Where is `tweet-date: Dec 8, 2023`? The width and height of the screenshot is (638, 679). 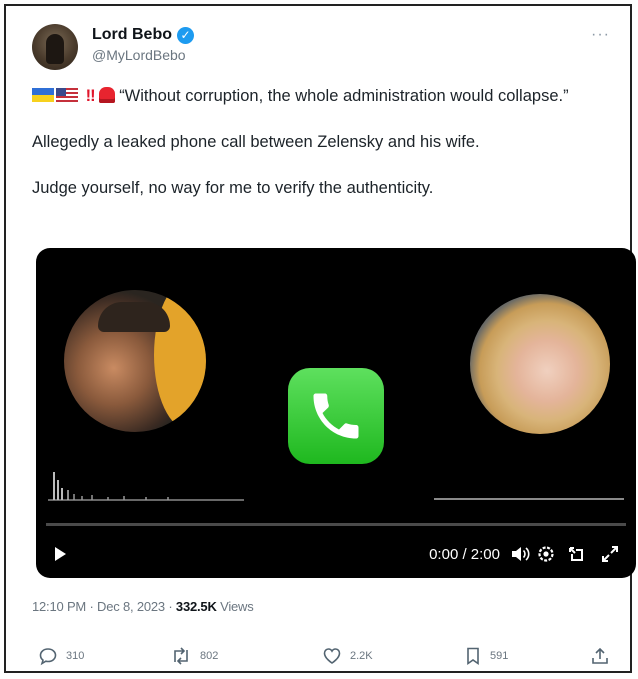 tweet-date: Dec 8, 2023 is located at coordinates (131, 606).